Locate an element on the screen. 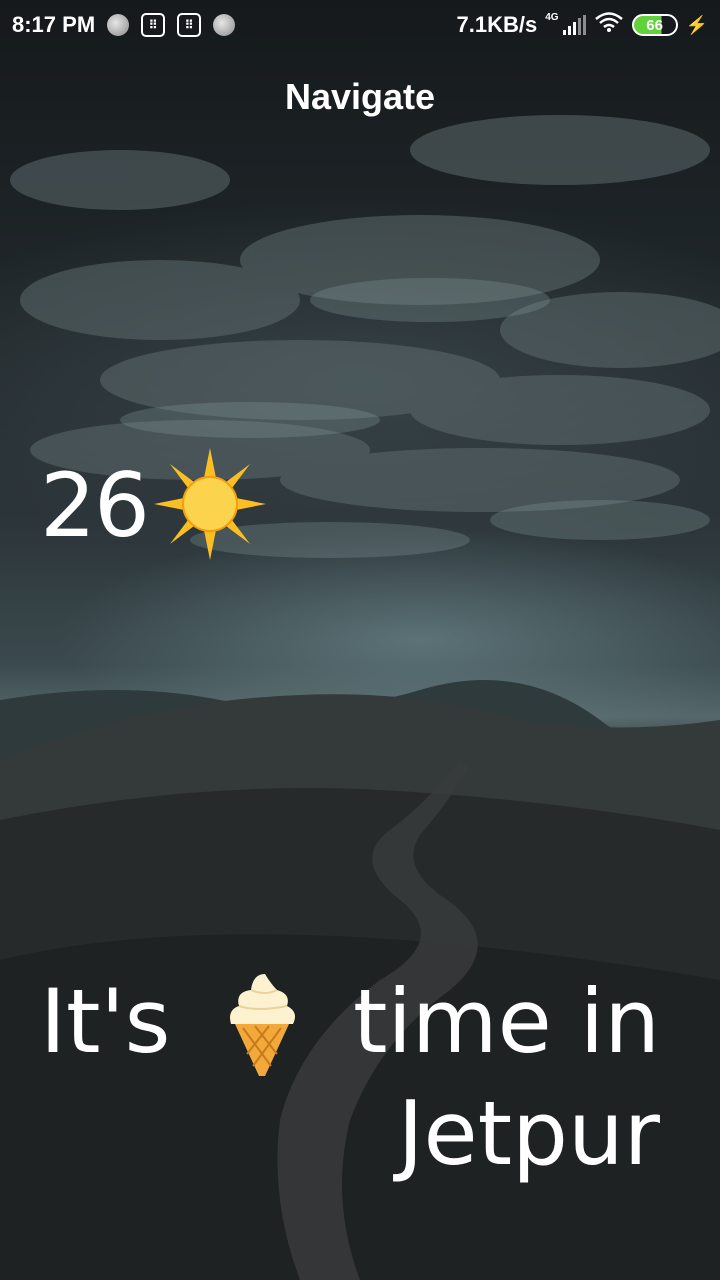  charging-bolt-icon: ⚡ is located at coordinates (696, 24).